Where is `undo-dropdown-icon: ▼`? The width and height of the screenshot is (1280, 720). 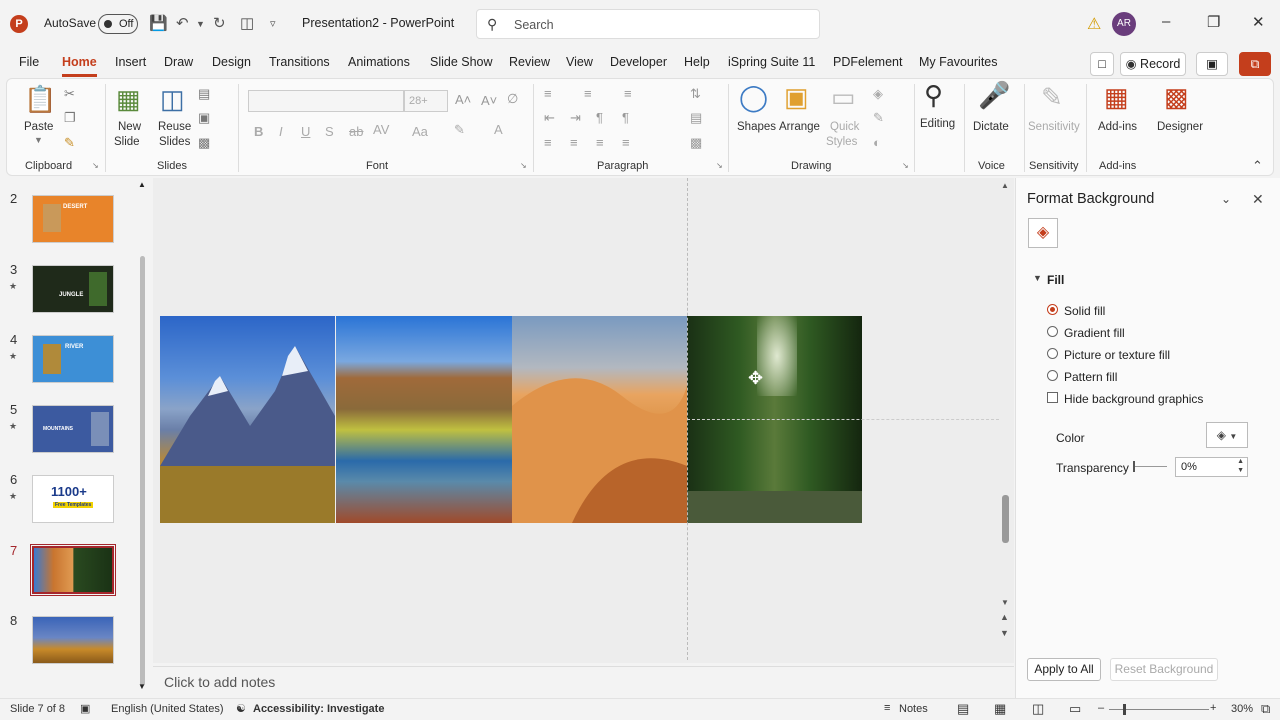
undo-dropdown-icon: ▼ is located at coordinates (200, 24).